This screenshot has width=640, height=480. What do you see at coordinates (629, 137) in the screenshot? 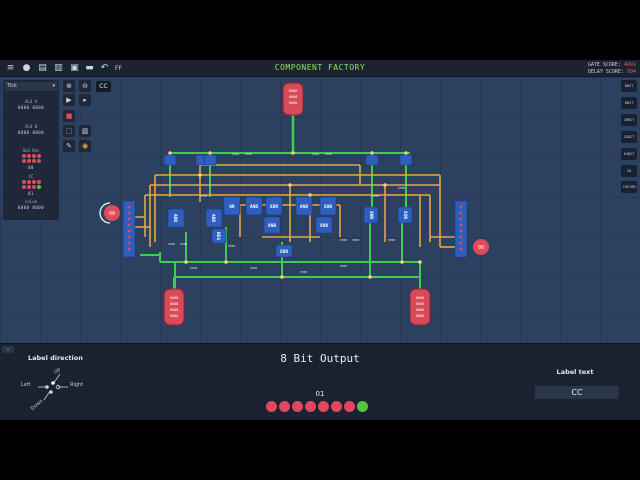
I see `toolbox-32bit: 32BIT` at bounding box center [629, 137].